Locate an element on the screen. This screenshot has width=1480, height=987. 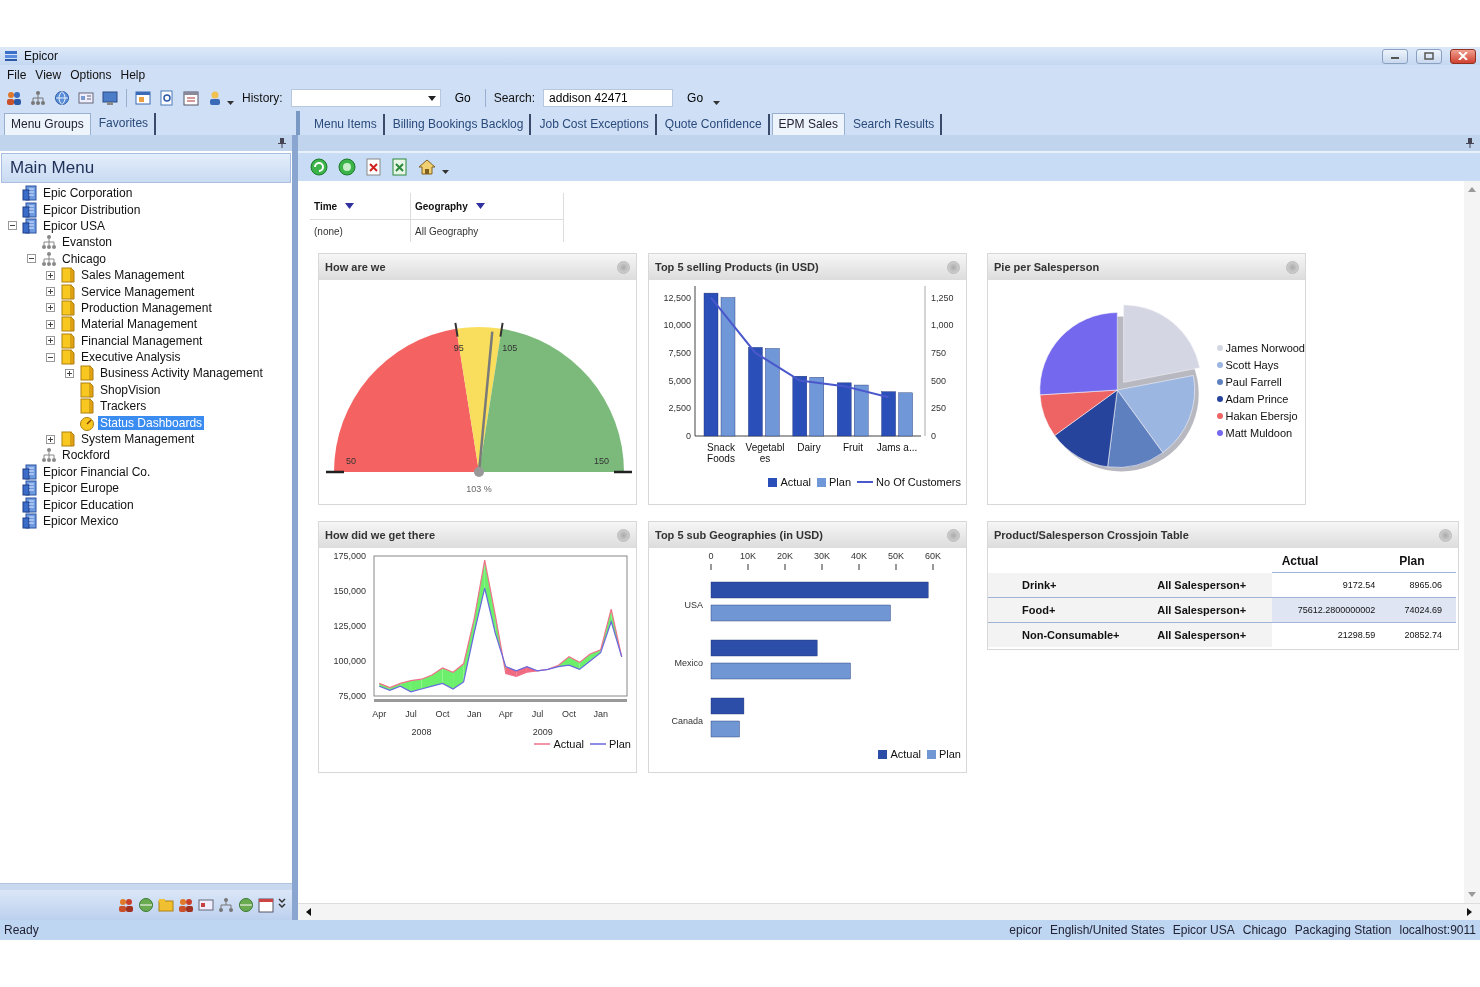
tree-item: Epicor USA is located at coordinates (74, 225).